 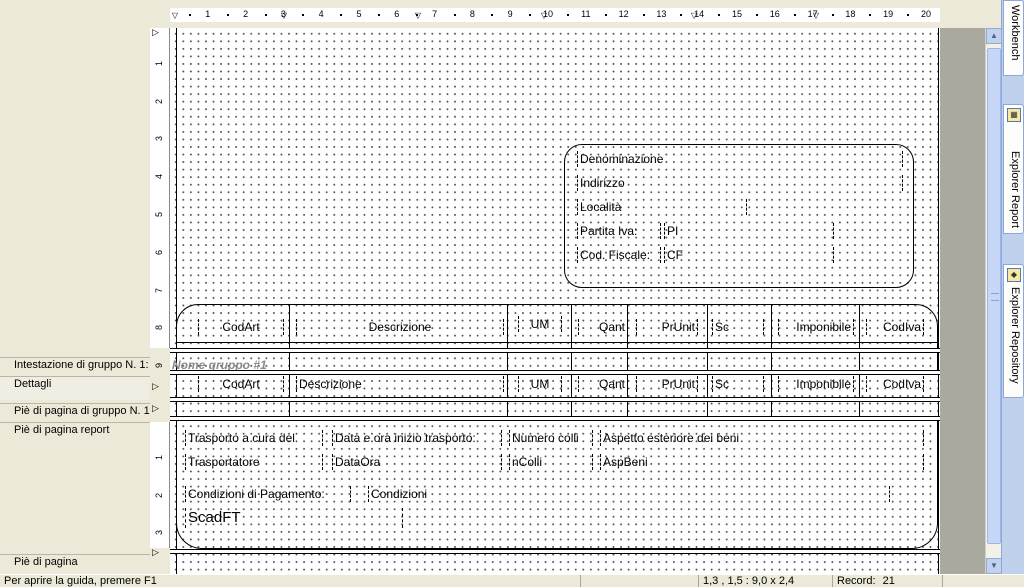 What do you see at coordinates (75, 364) in the screenshot?
I see `band-label-group-header: Intestazione di gruppo N. 1:` at bounding box center [75, 364].